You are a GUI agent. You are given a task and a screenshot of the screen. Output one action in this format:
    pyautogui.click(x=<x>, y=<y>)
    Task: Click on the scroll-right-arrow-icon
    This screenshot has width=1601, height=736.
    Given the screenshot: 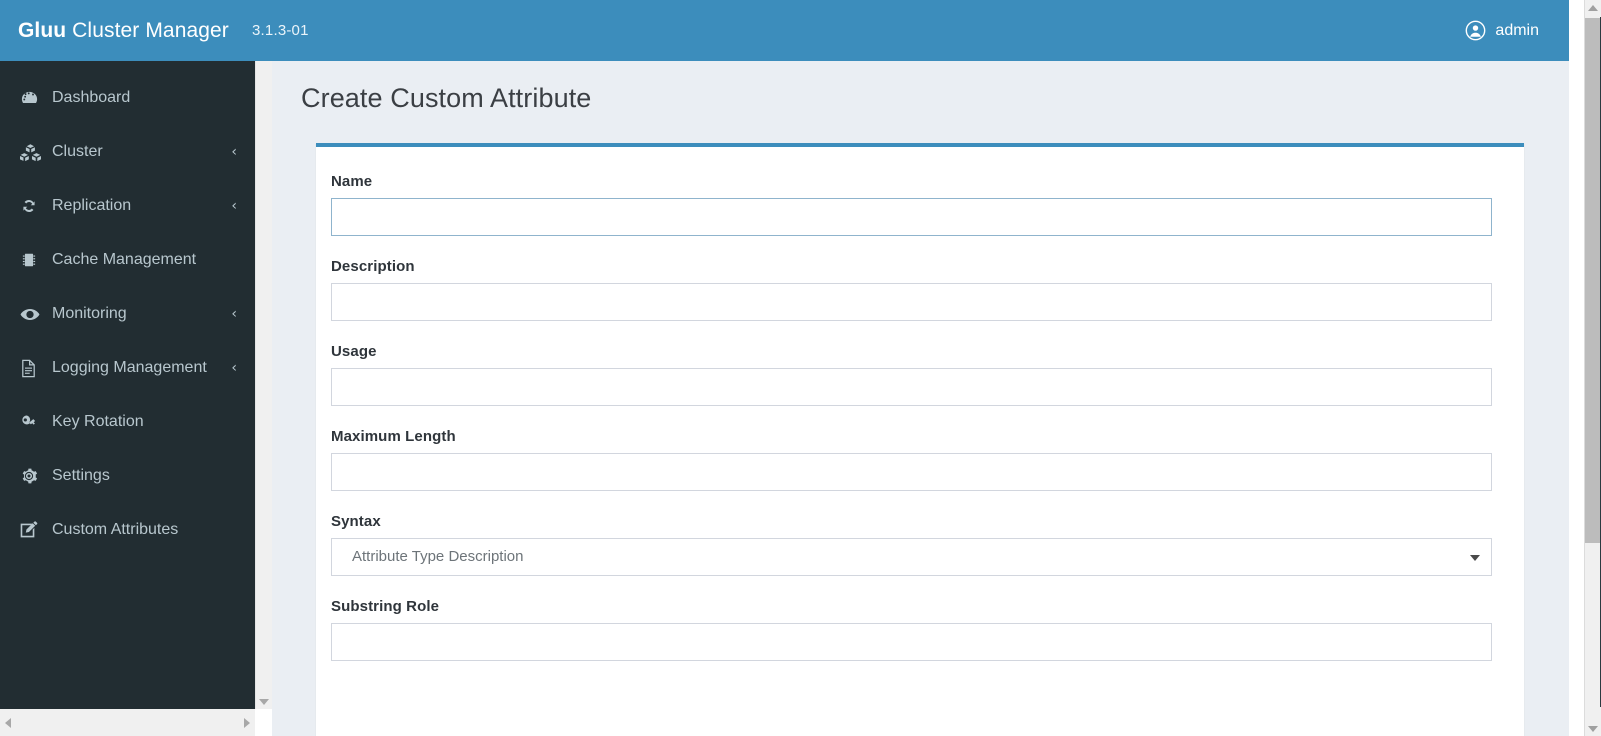 What is the action you would take?
    pyautogui.click(x=247, y=723)
    